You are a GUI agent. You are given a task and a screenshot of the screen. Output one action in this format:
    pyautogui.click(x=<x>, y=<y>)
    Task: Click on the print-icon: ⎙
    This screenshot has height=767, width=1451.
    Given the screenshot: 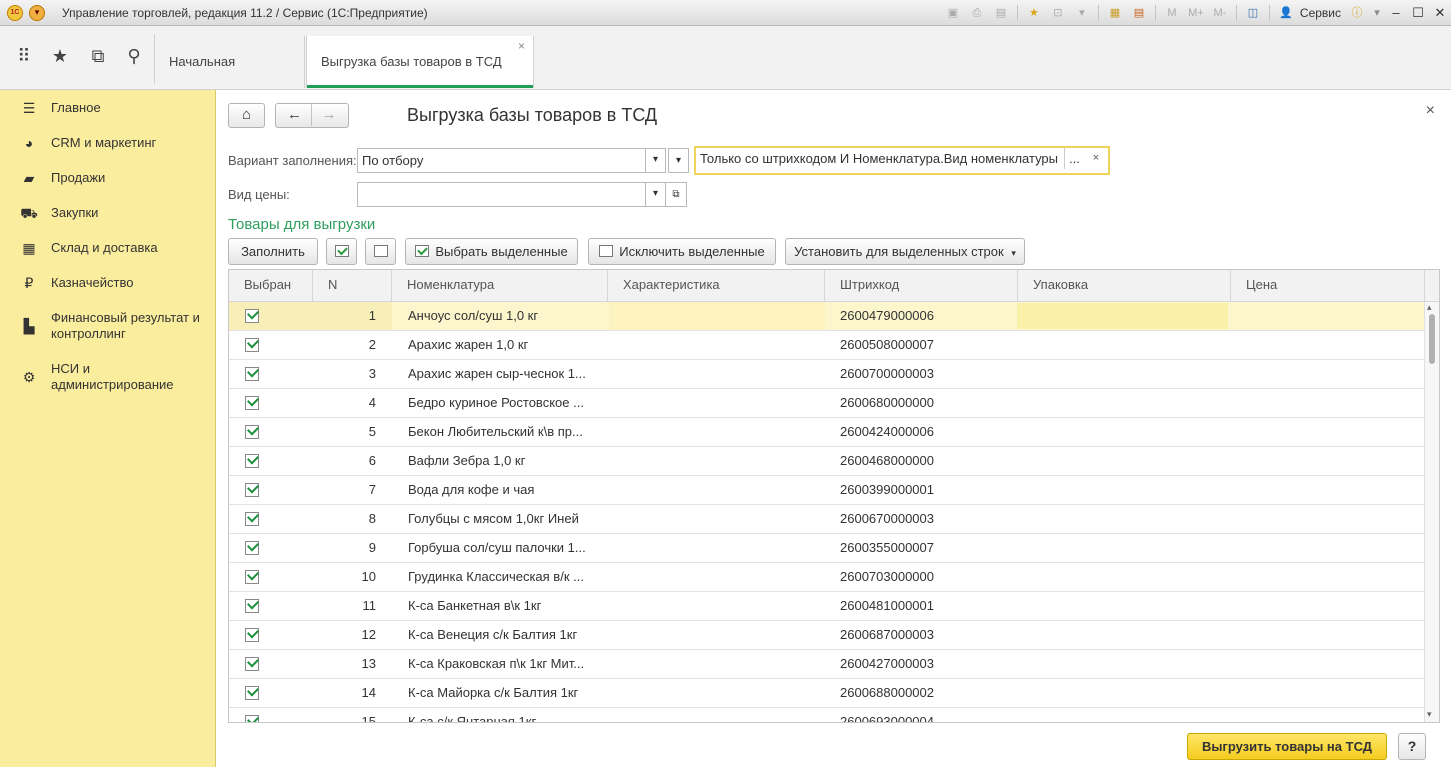 What is the action you would take?
    pyautogui.click(x=977, y=13)
    